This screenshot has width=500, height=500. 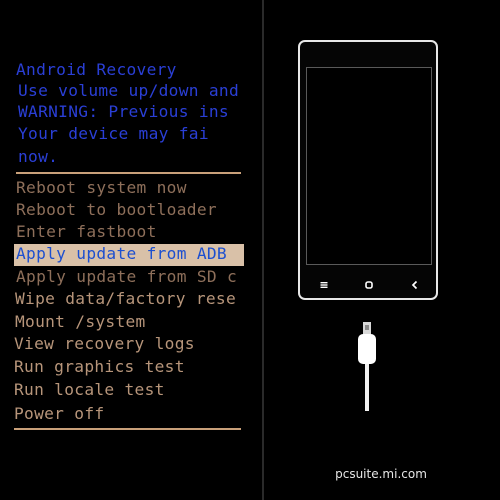 What do you see at coordinates (369, 285) in the screenshot?
I see `home-icon` at bounding box center [369, 285].